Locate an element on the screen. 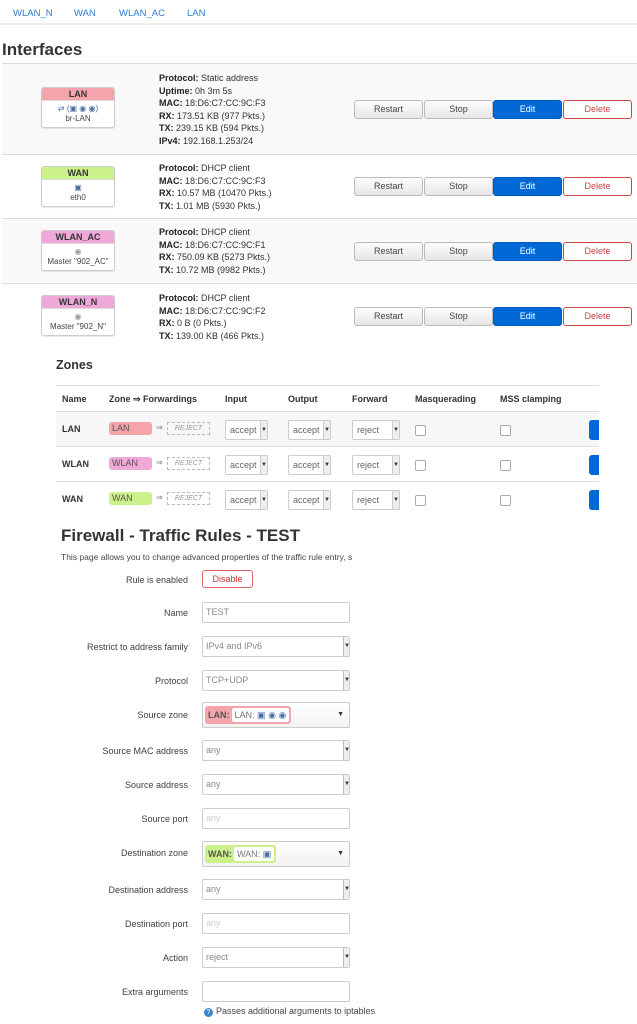  tab-wan: WAN is located at coordinates (85, 13).